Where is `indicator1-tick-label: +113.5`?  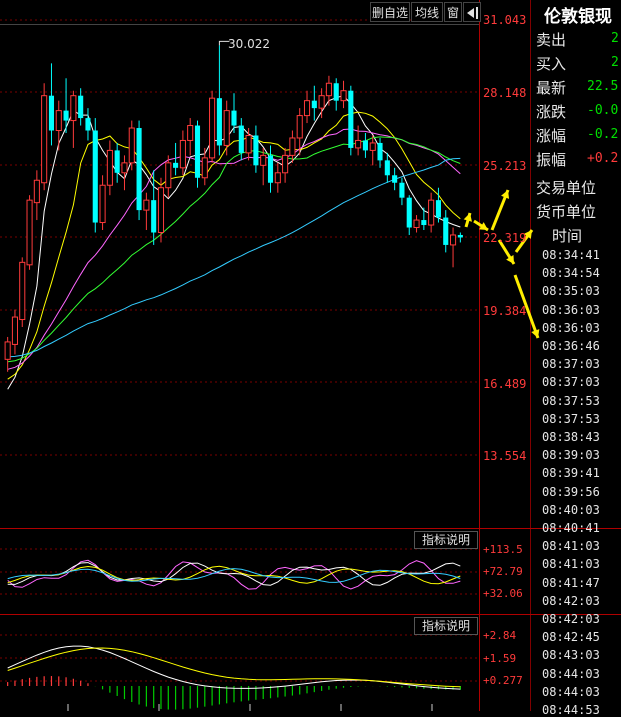 indicator1-tick-label: +113.5 is located at coordinates (503, 549).